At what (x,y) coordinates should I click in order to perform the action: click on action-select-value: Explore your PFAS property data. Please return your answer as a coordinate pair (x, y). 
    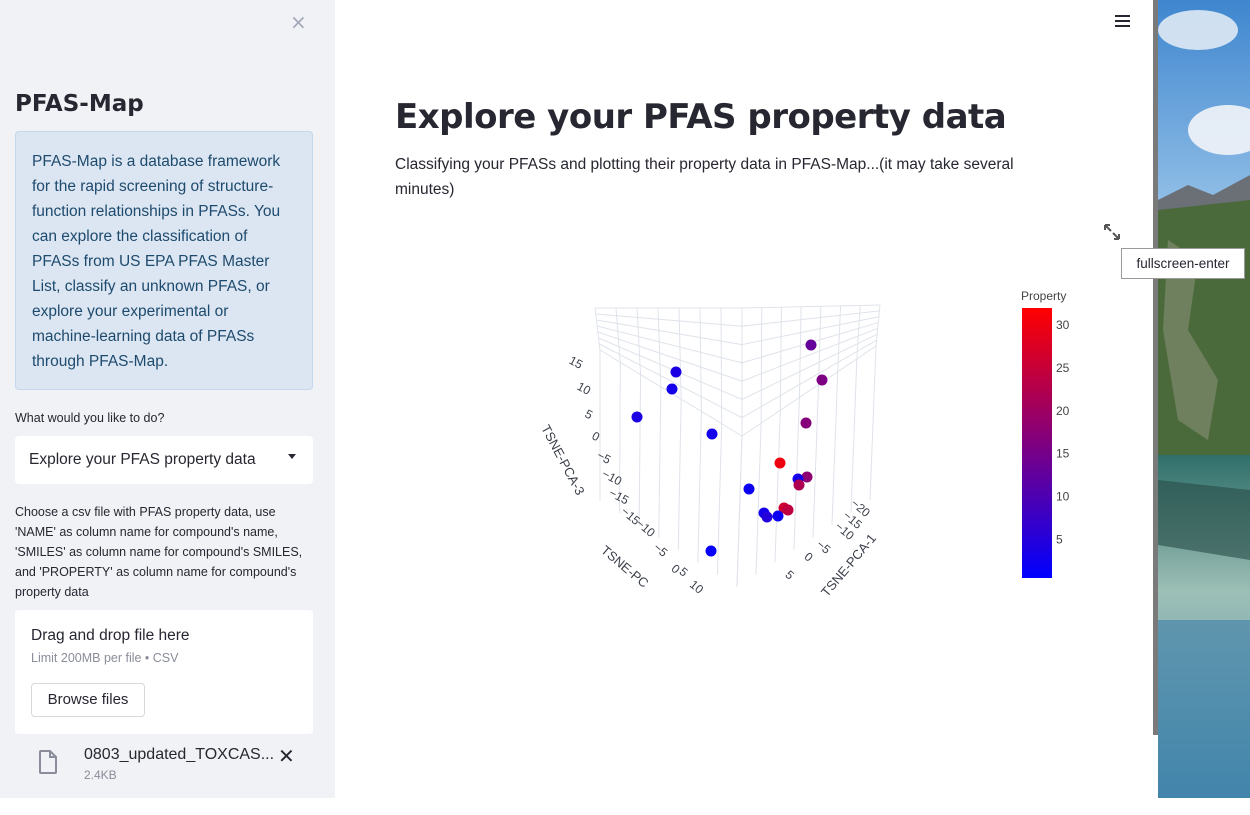
    Looking at the image, I should click on (142, 459).